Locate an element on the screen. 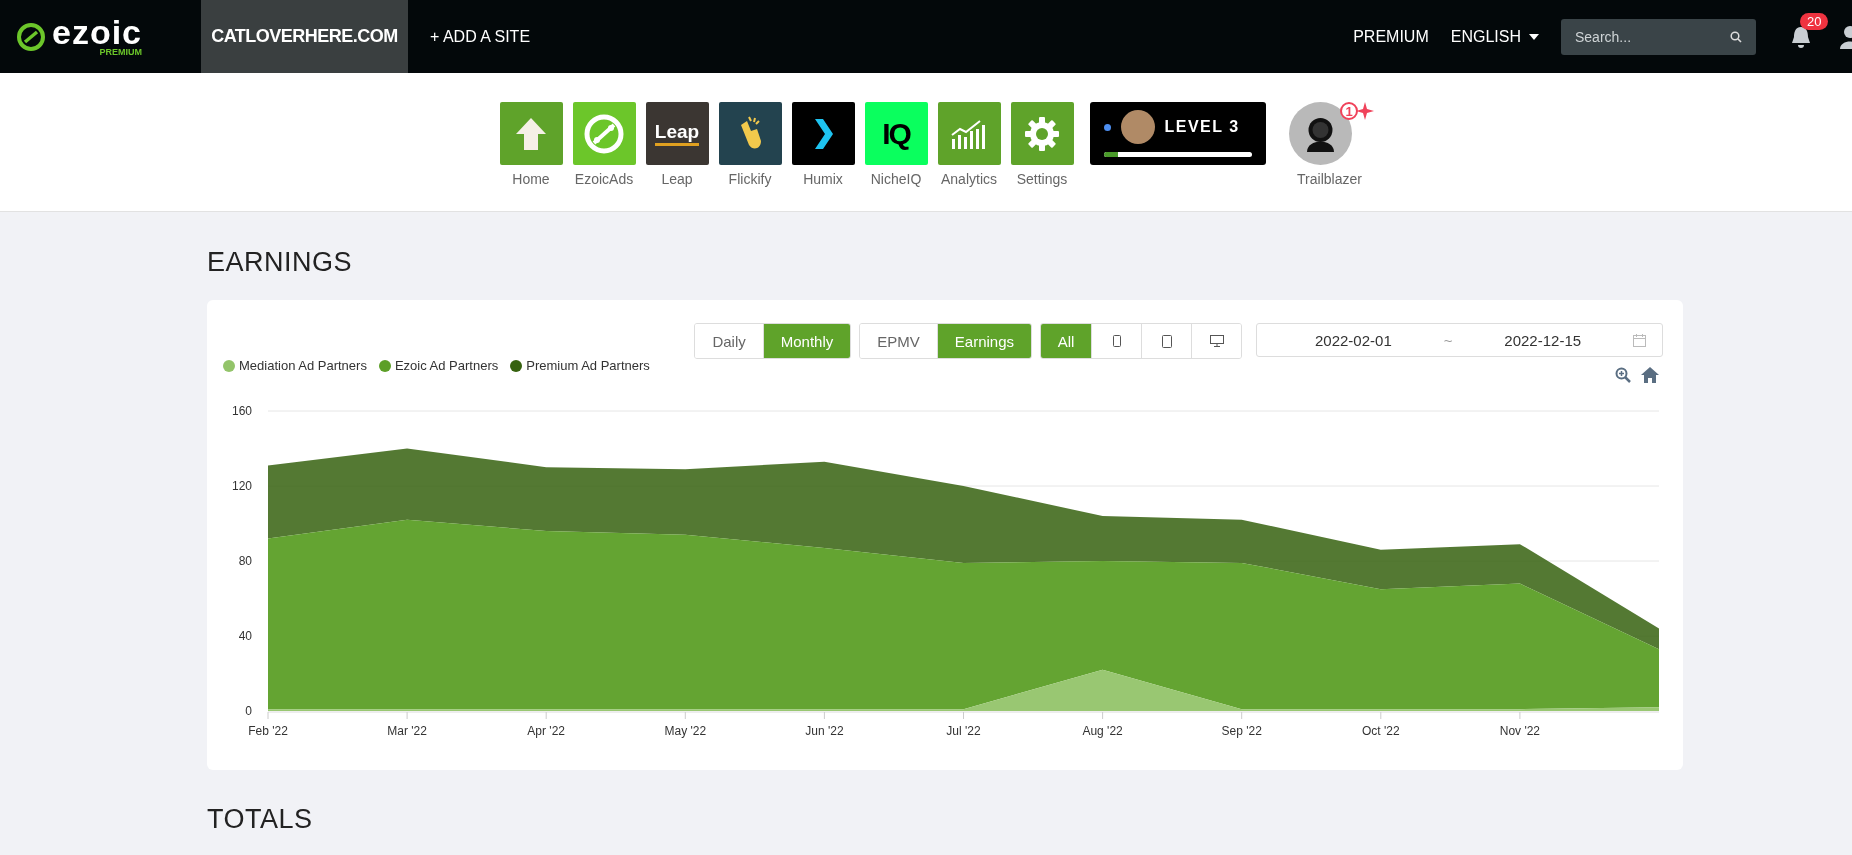  device-toggle is located at coordinates (1216, 341).